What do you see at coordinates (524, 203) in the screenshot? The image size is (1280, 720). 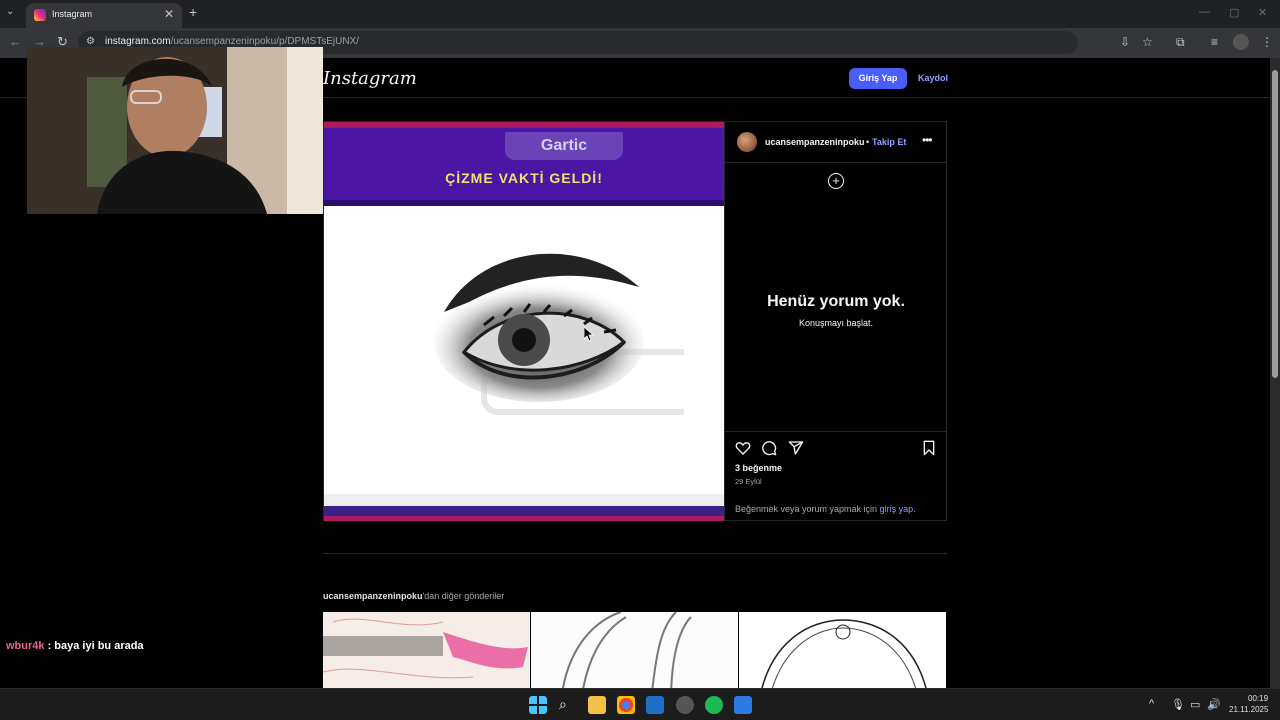 I see `banner-band` at bounding box center [524, 203].